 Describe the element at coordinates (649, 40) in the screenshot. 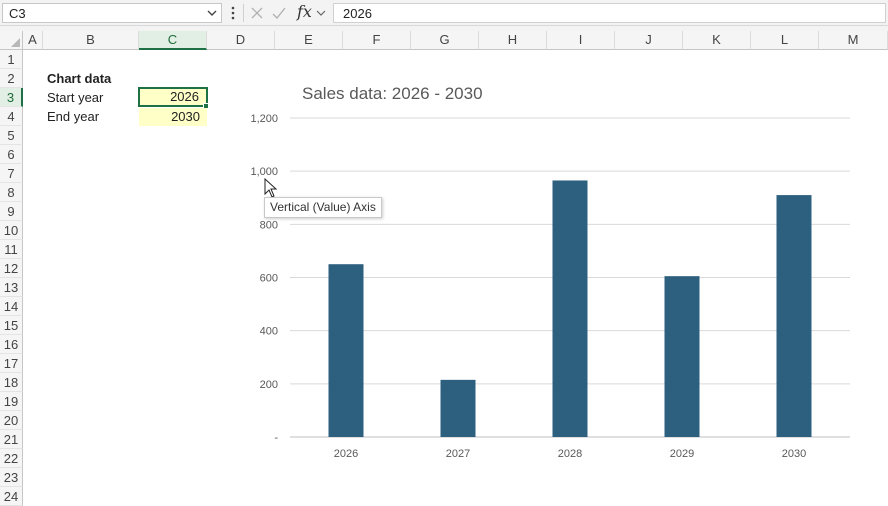

I see `column-header-j: J` at that location.